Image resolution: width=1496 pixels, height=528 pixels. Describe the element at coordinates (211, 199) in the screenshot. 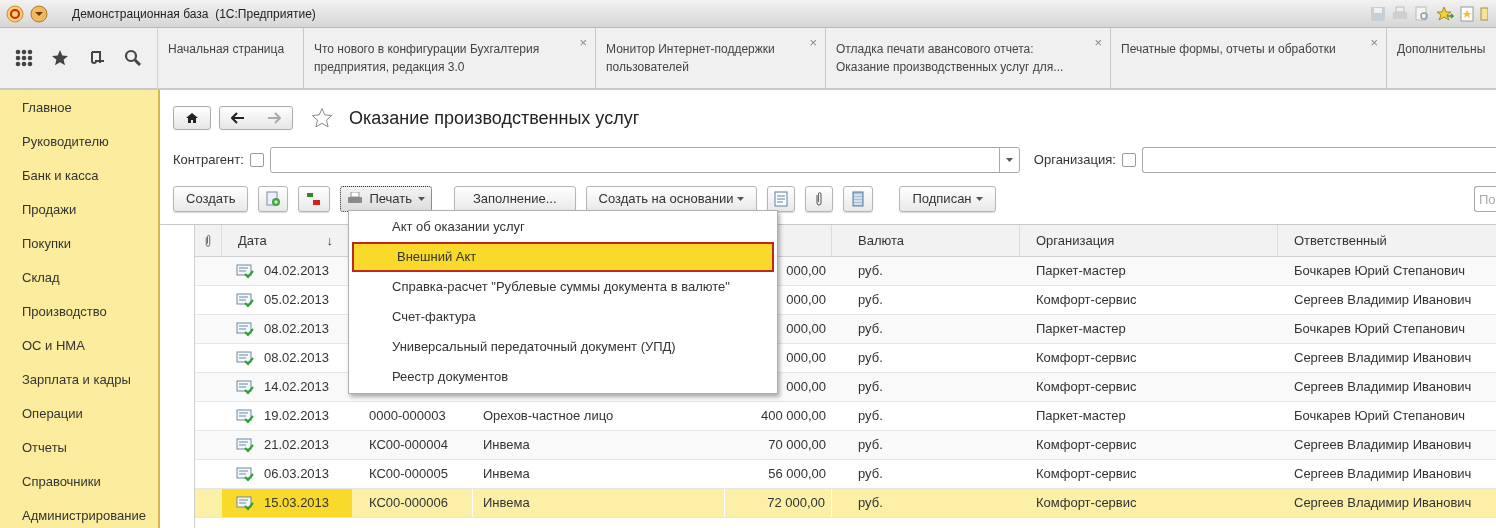

I see `create-button: Создать` at that location.